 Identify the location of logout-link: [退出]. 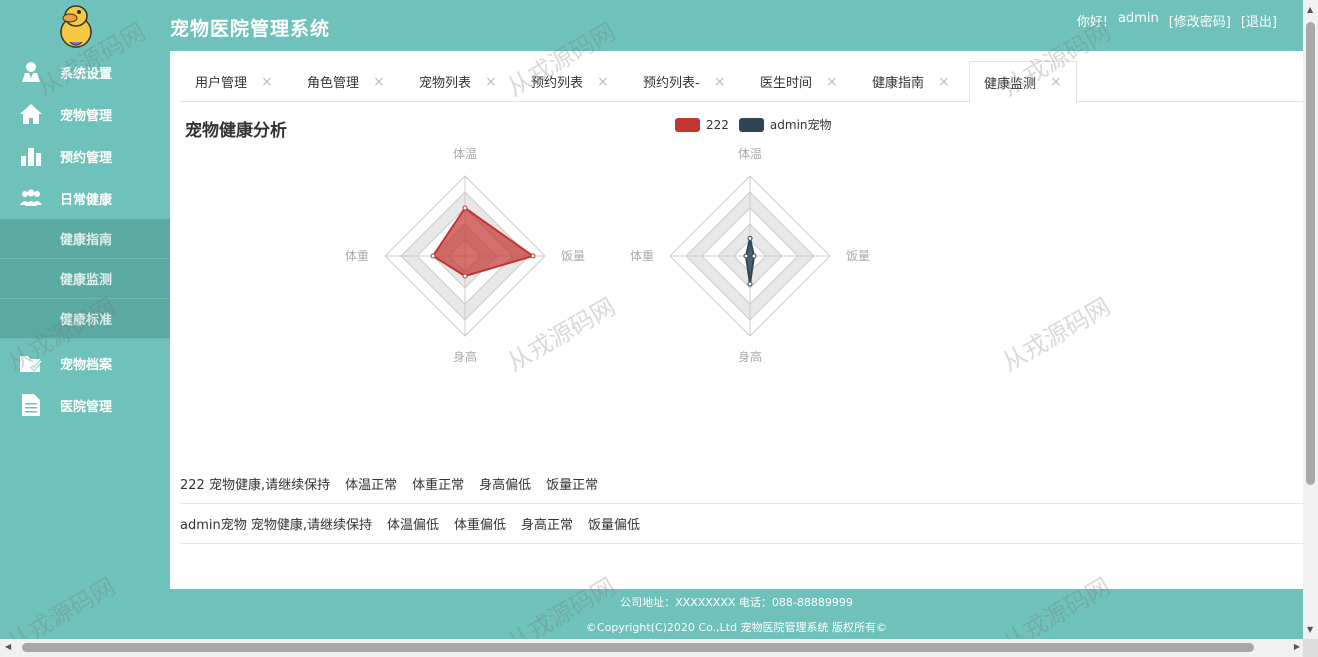
(1259, 20).